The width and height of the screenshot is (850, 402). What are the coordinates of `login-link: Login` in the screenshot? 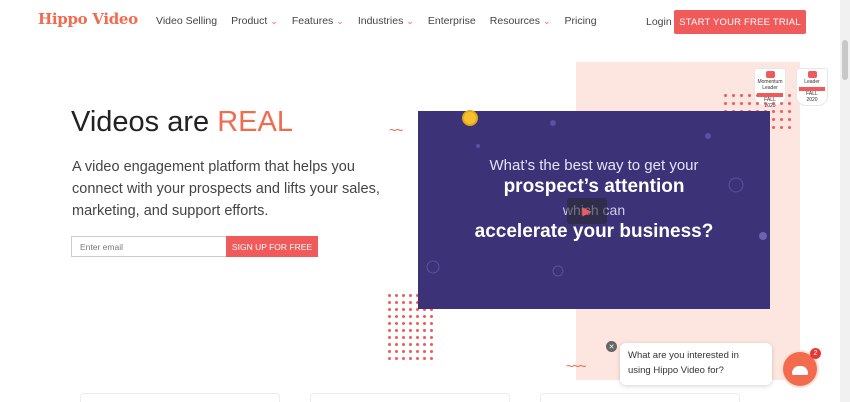 It's located at (659, 22).